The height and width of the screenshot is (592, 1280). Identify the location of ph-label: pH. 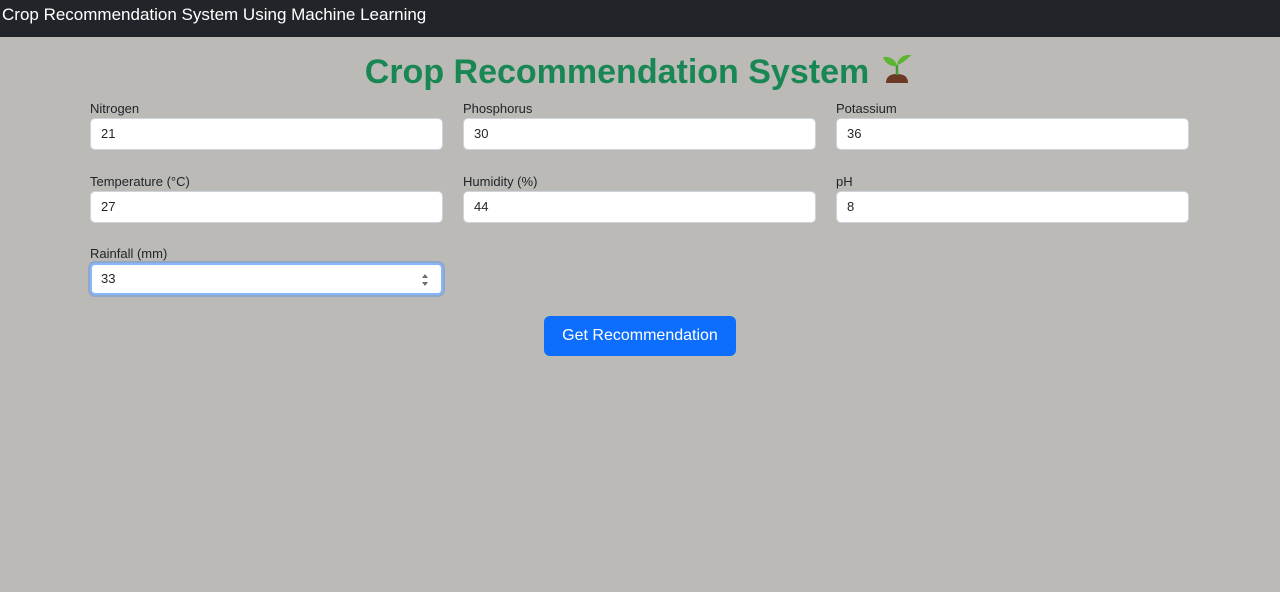
(844, 181).